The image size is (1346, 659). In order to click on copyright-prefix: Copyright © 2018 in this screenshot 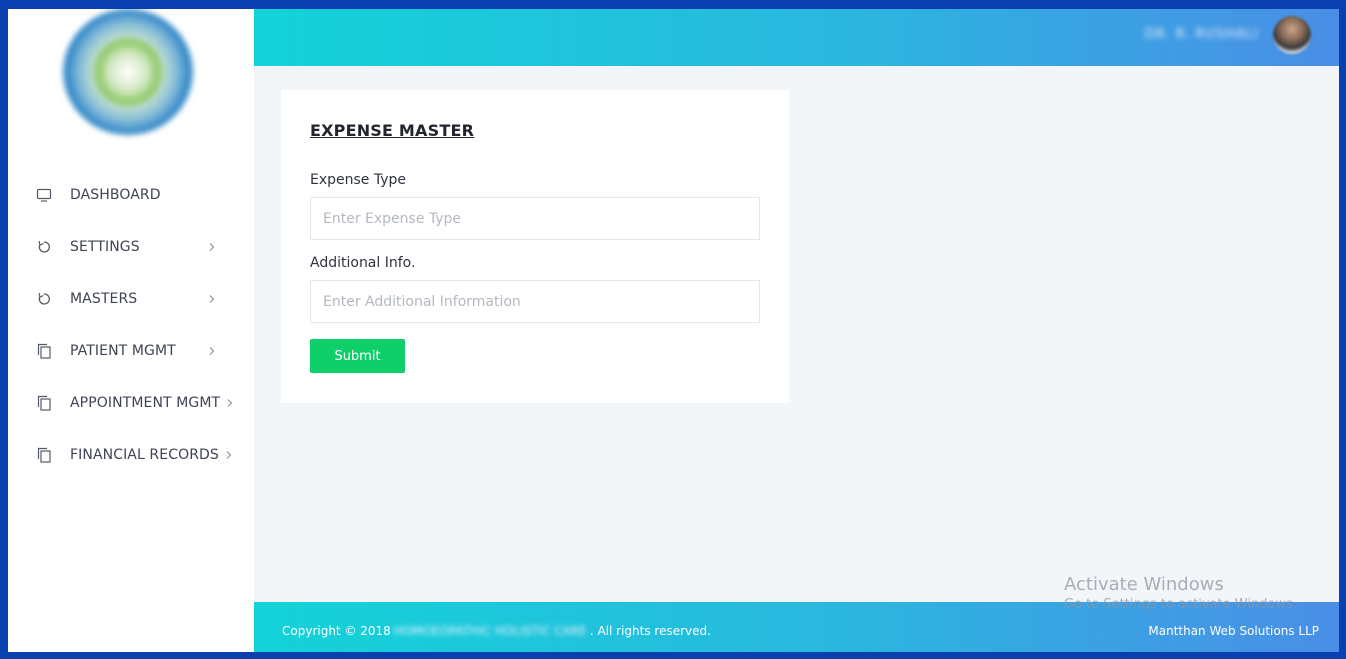, I will do `click(336, 631)`.